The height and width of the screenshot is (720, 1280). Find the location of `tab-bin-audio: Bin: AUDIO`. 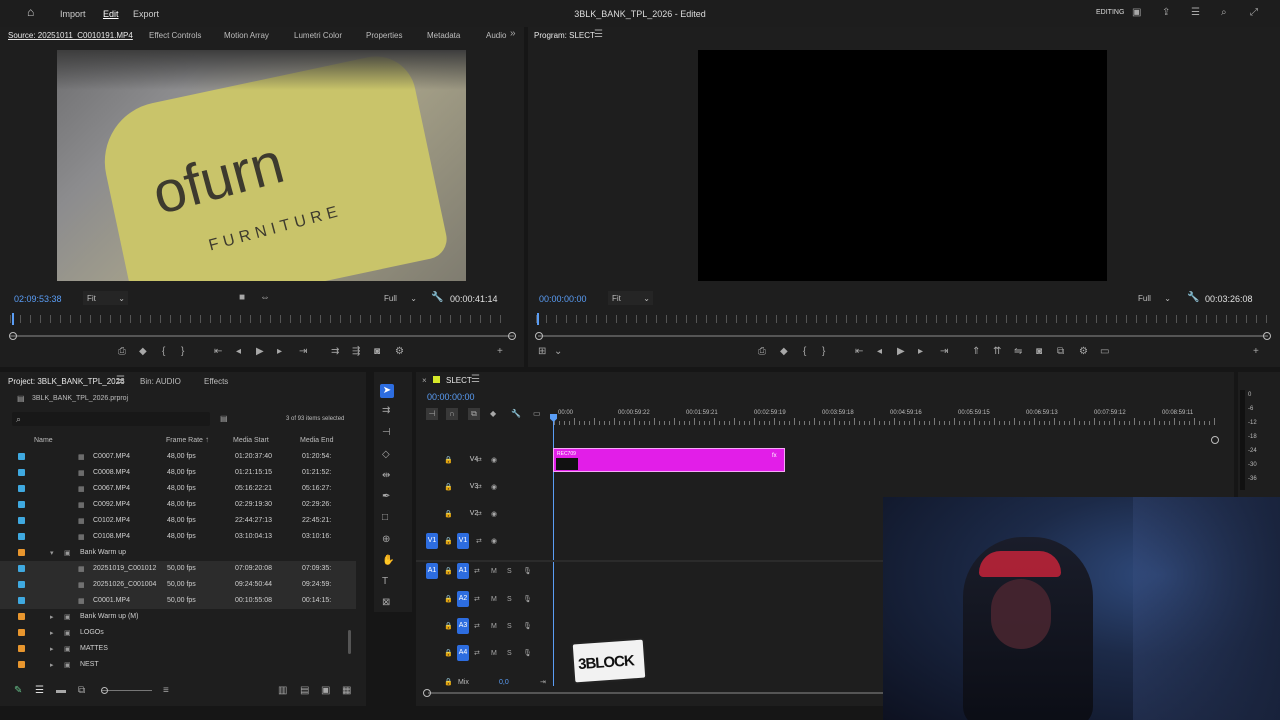

tab-bin-audio: Bin: AUDIO is located at coordinates (160, 381).